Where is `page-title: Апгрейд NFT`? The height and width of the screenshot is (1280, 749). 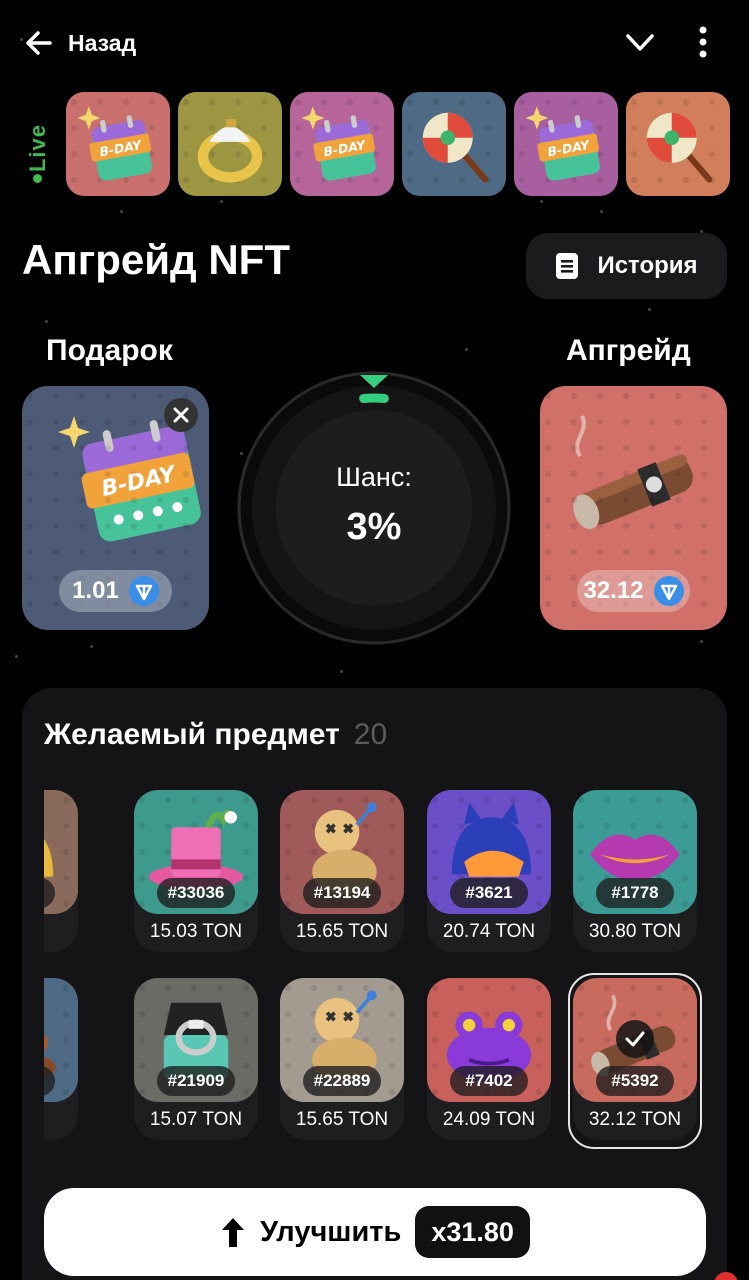
page-title: Апгрейд NFT is located at coordinates (156, 259).